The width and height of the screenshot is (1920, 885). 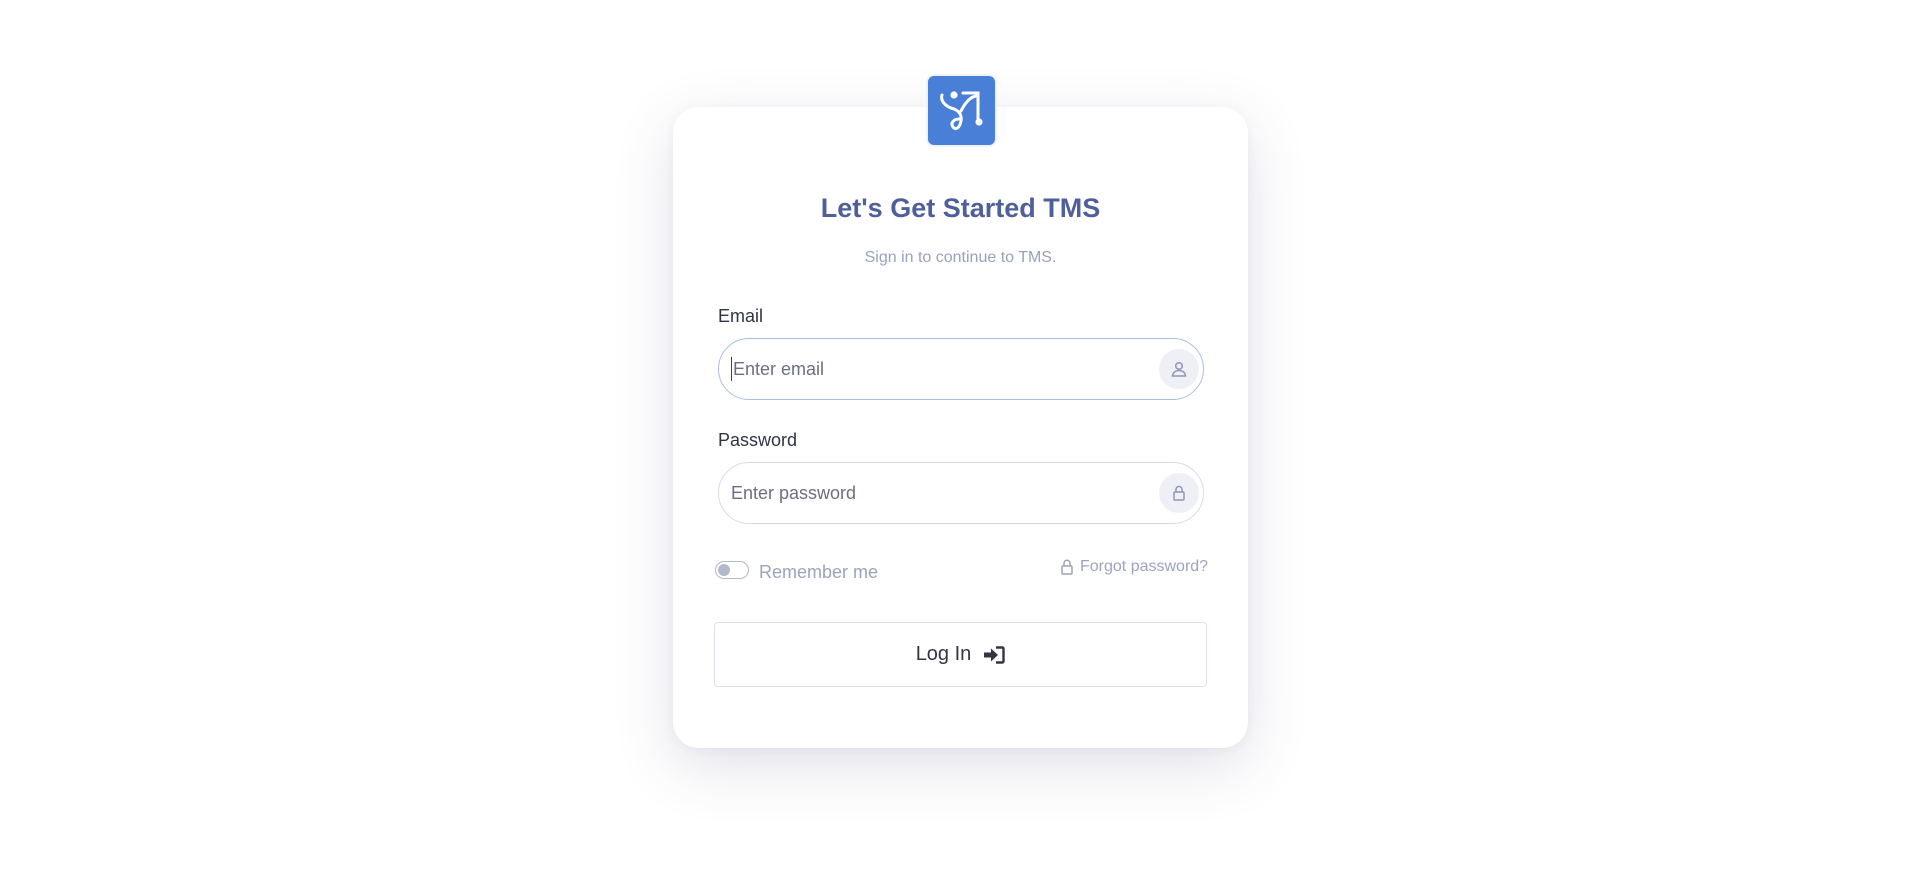 What do you see at coordinates (936, 369) in the screenshot?
I see `email-field` at bounding box center [936, 369].